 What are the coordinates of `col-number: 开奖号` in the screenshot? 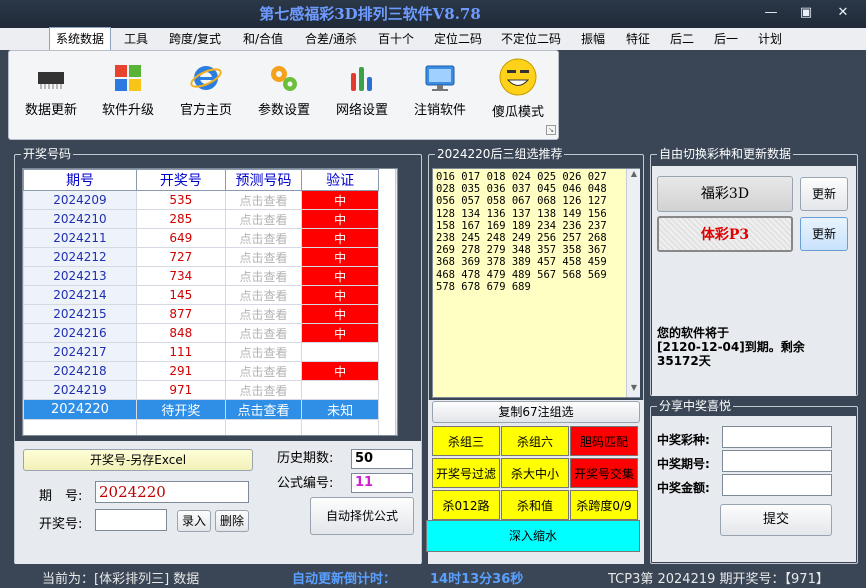 It's located at (180, 180).